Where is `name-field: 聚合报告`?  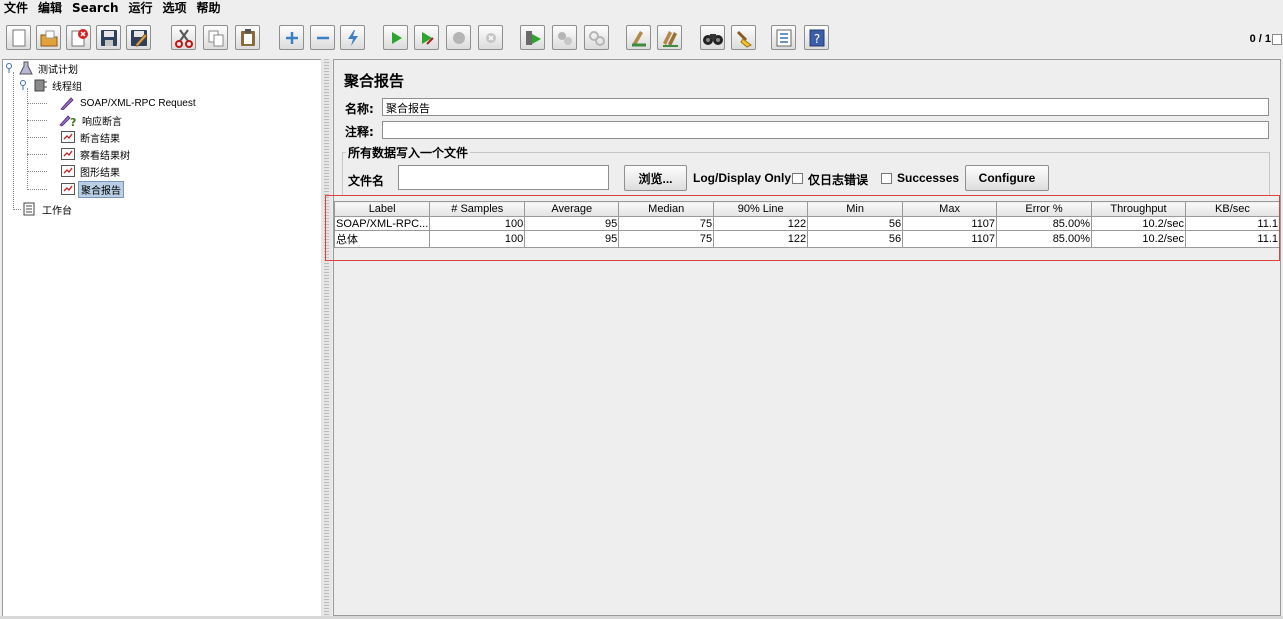 name-field: 聚合报告 is located at coordinates (825, 107).